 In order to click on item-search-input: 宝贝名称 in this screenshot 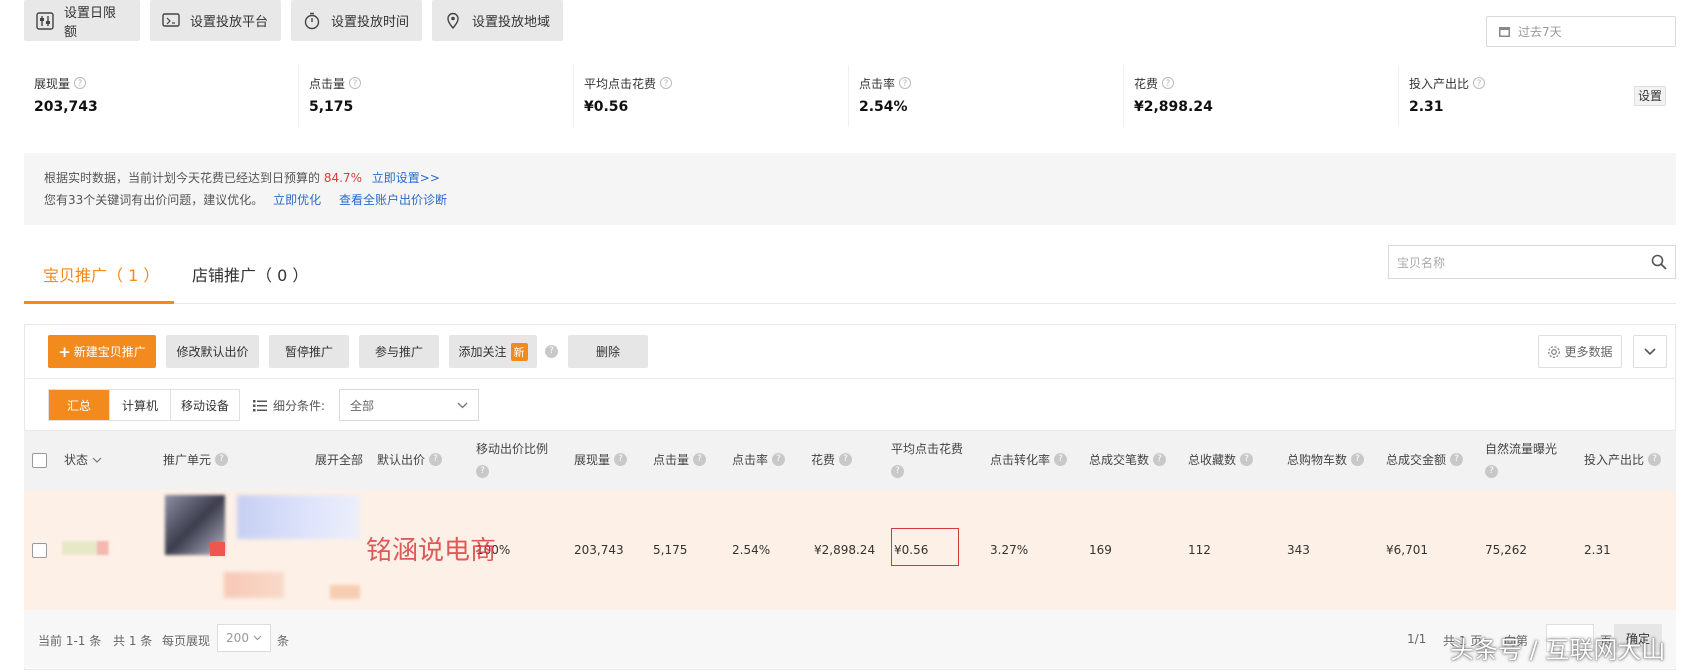, I will do `click(1532, 262)`.